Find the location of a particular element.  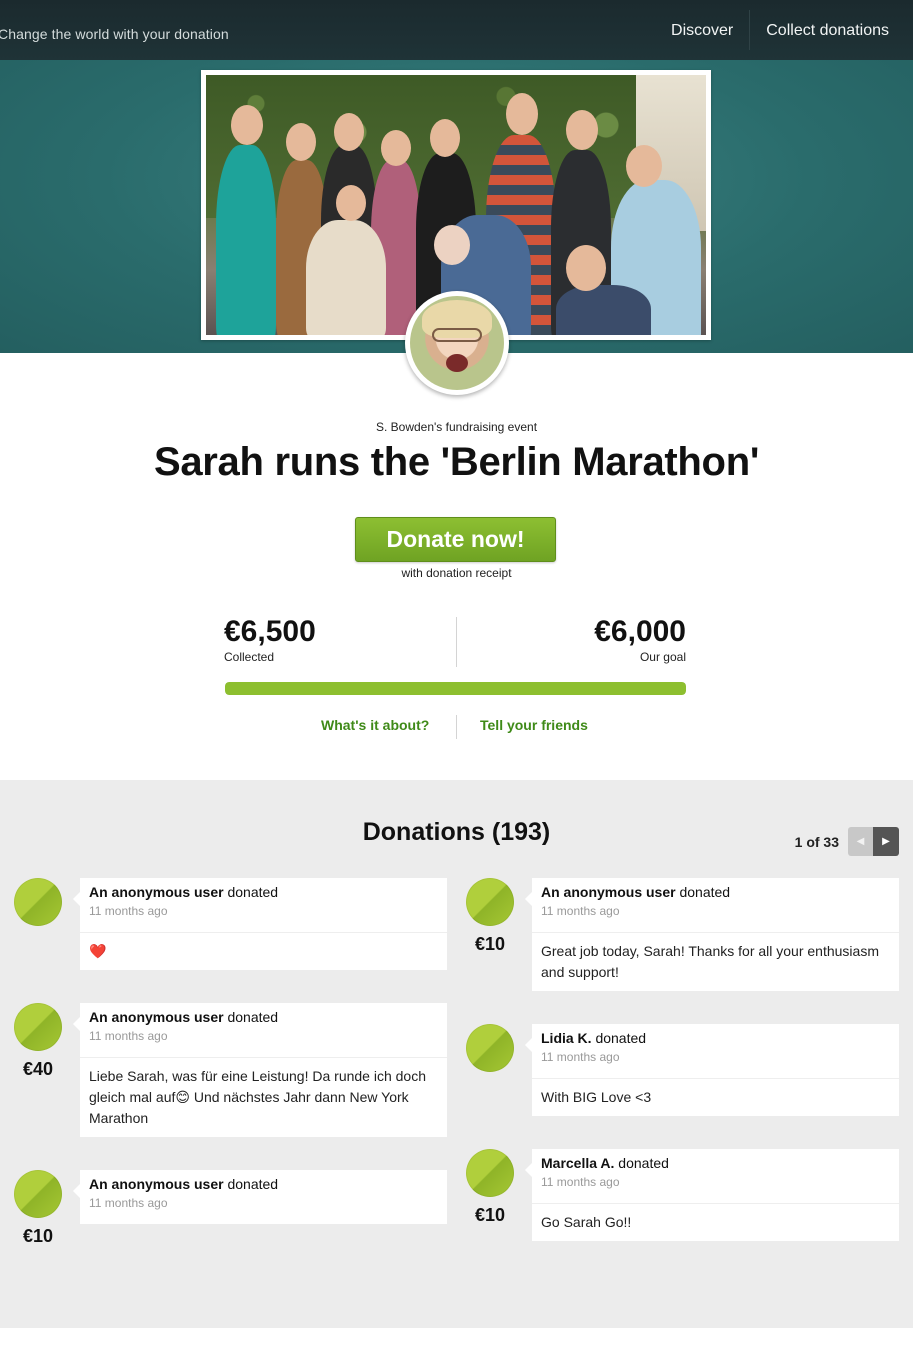

funding-progress-bar is located at coordinates (455, 688).